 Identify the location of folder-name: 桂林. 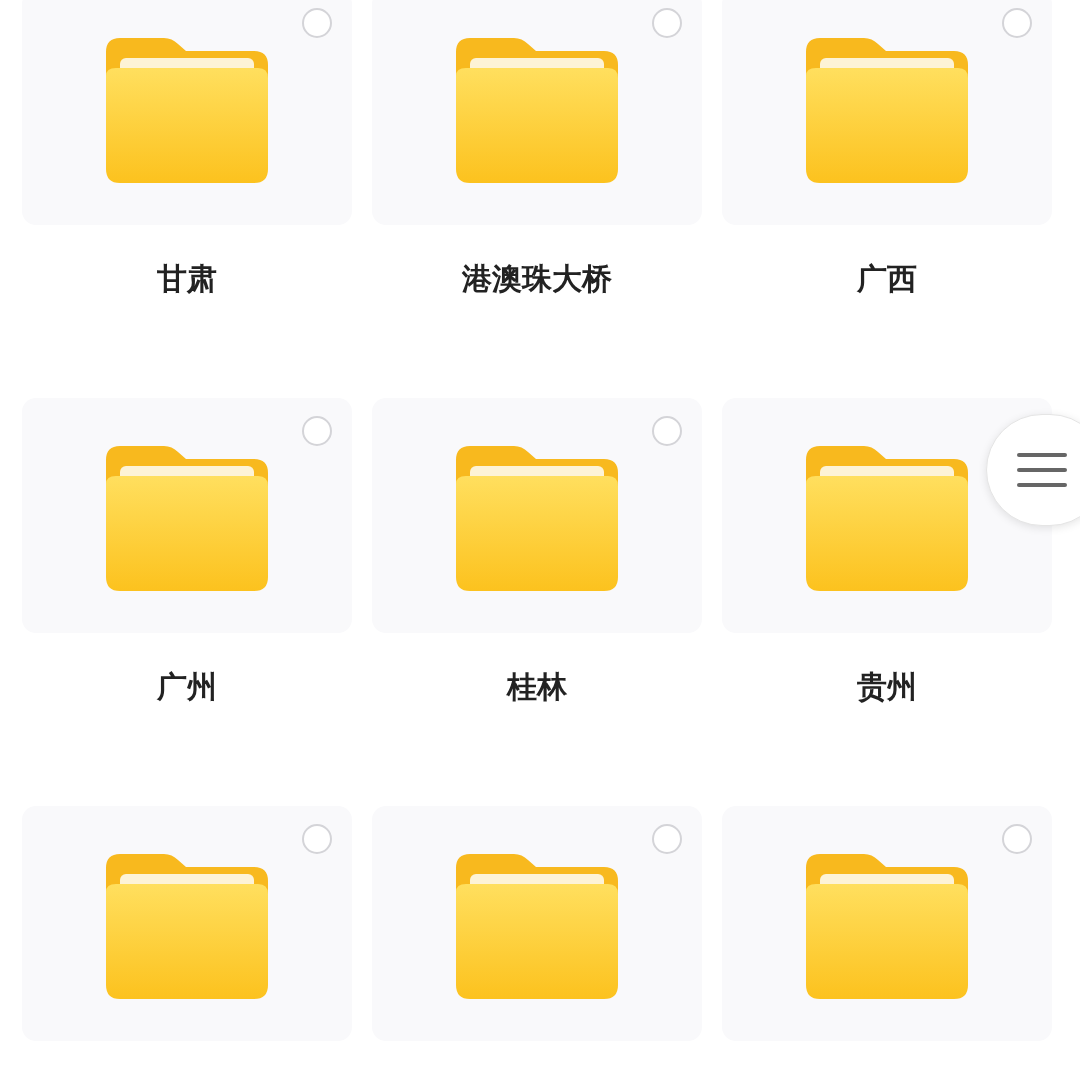
(537, 687).